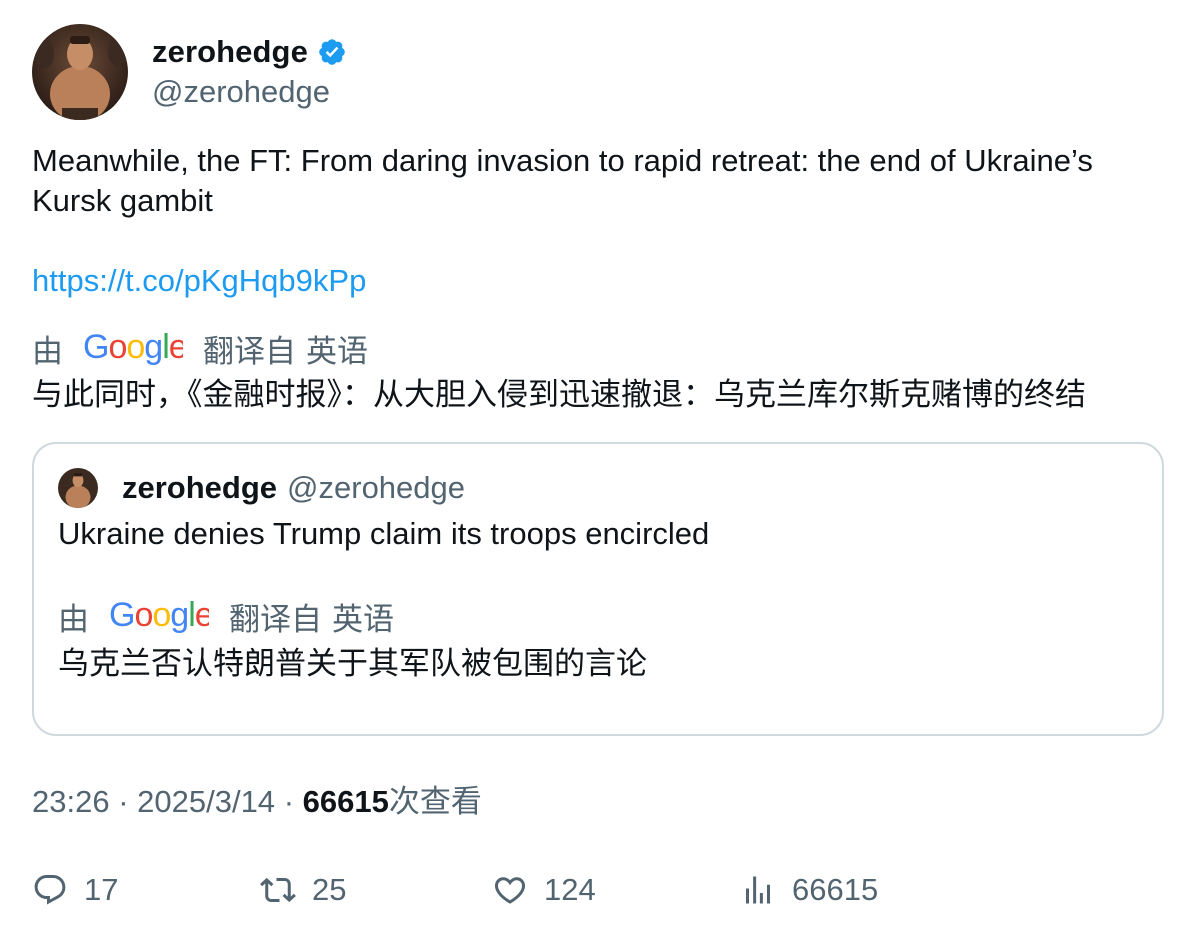 This screenshot has width=1196, height=936. What do you see at coordinates (352, 664) in the screenshot?
I see `quoted-translated-text: 乌克兰否认特朗普关于其军队被包围的言论` at bounding box center [352, 664].